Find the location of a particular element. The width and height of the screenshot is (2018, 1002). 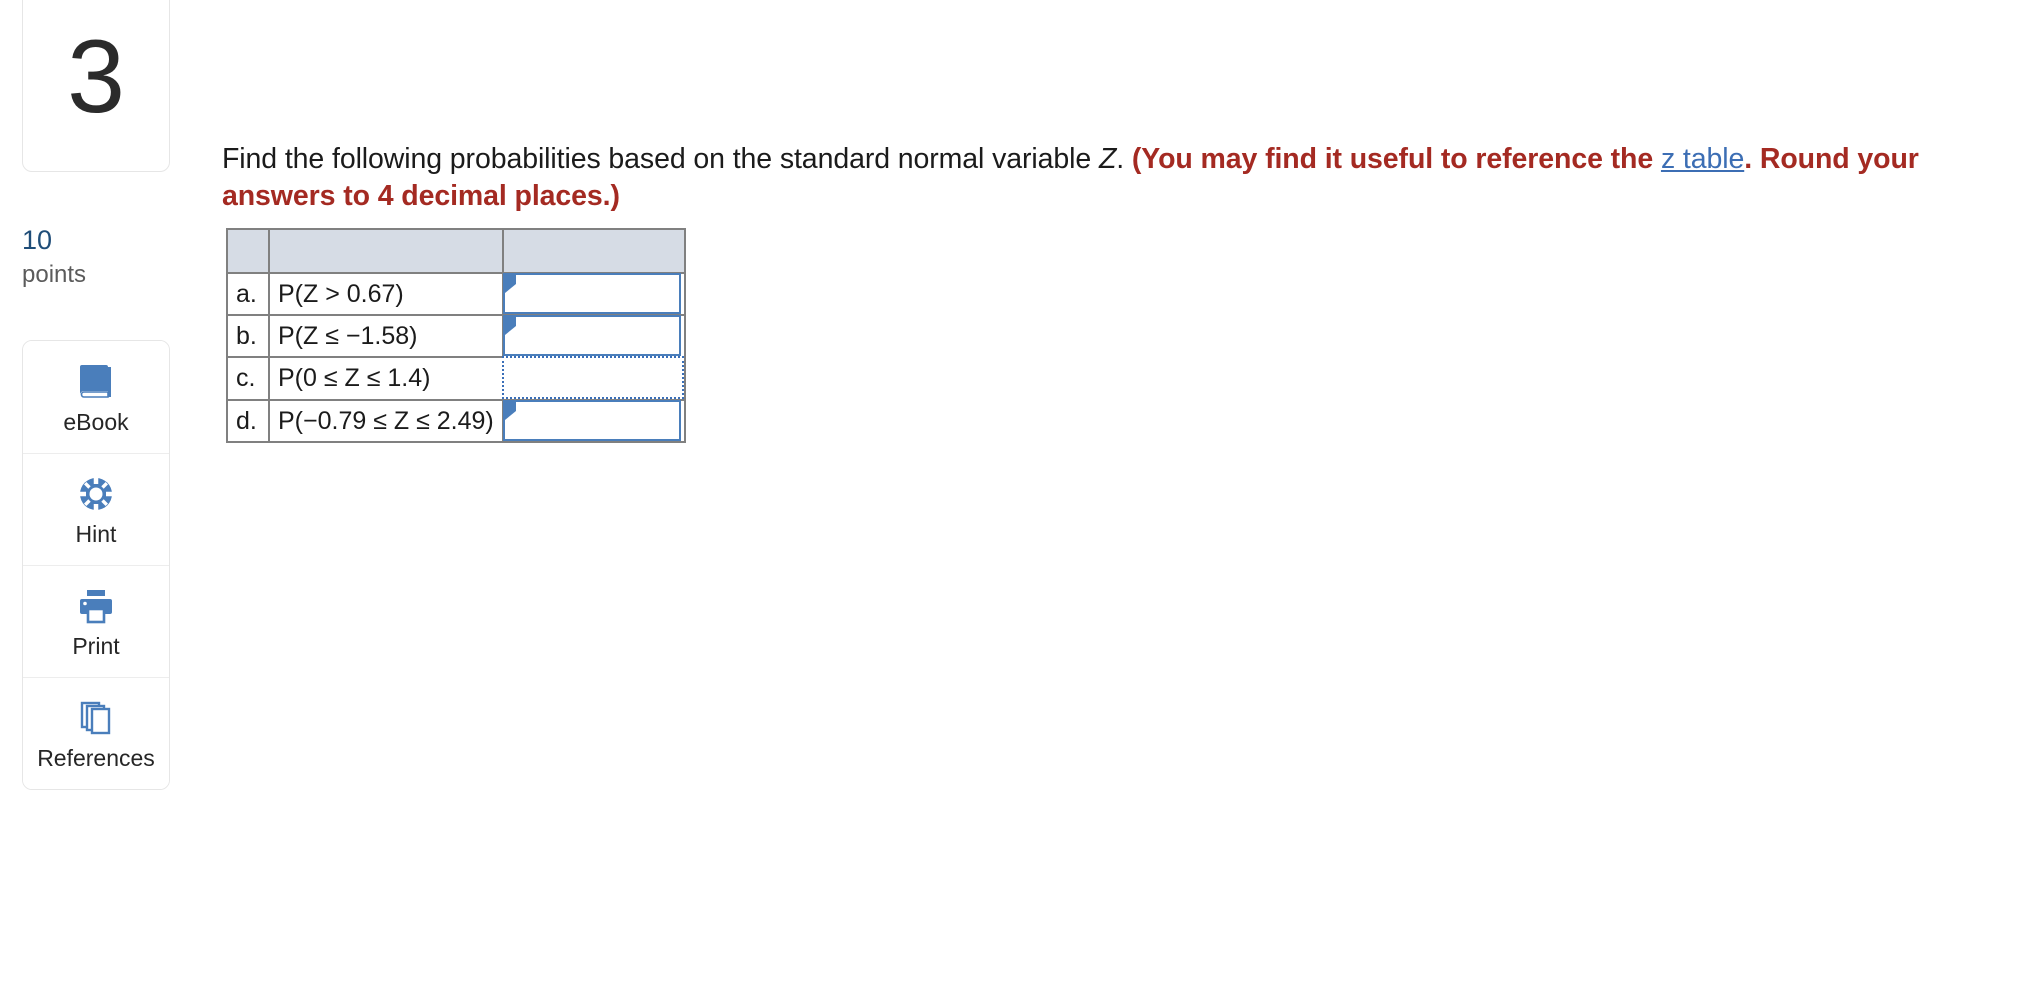

row-letter-text: a. is located at coordinates (246, 293).